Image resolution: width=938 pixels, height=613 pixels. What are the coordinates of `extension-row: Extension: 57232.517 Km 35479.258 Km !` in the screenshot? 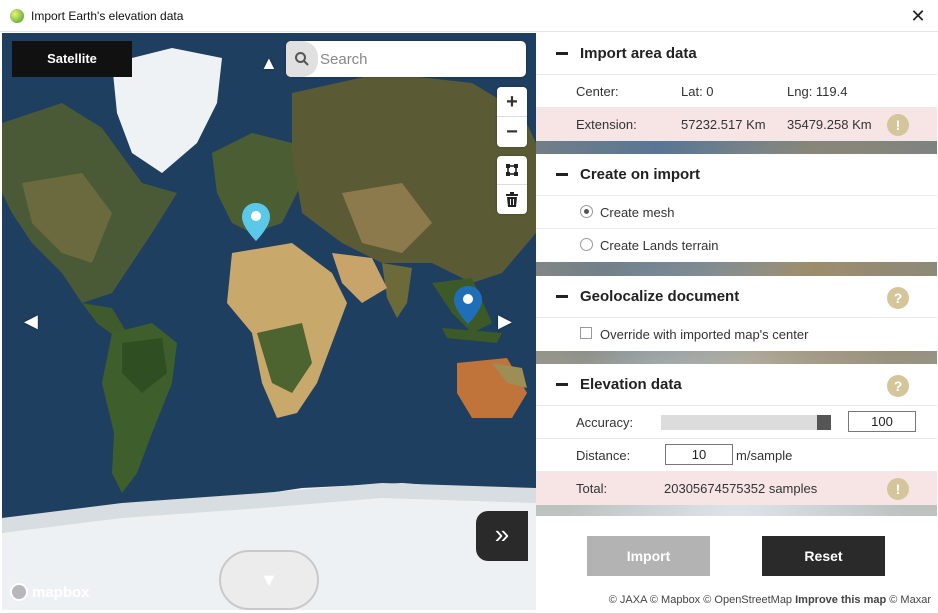 It's located at (736, 124).